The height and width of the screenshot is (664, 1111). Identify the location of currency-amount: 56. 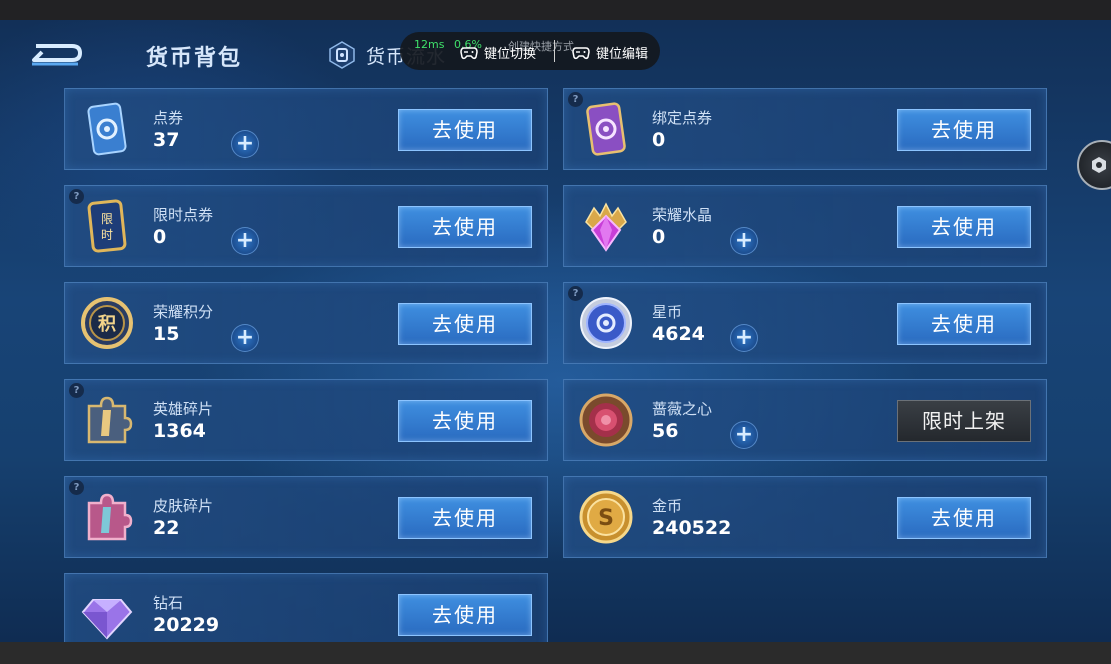
(665, 431).